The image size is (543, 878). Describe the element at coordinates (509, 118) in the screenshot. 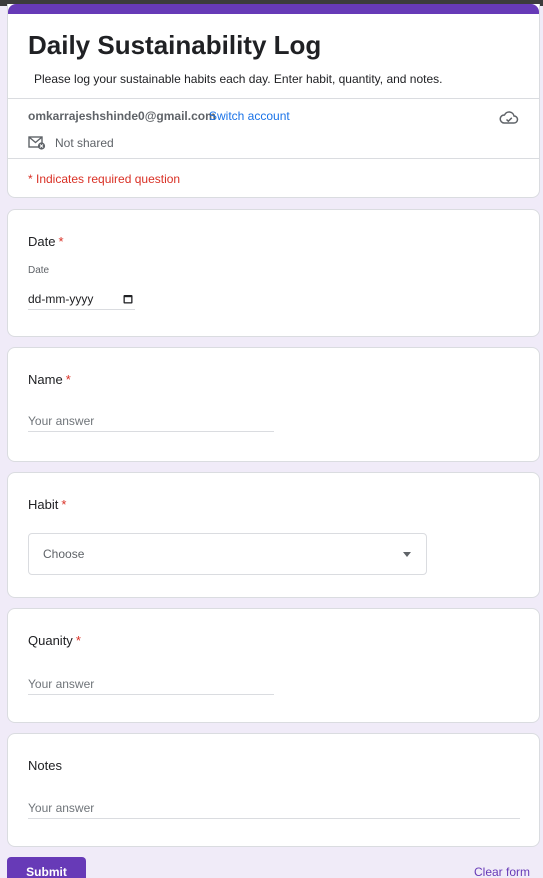

I see `cloud-check-icon` at that location.